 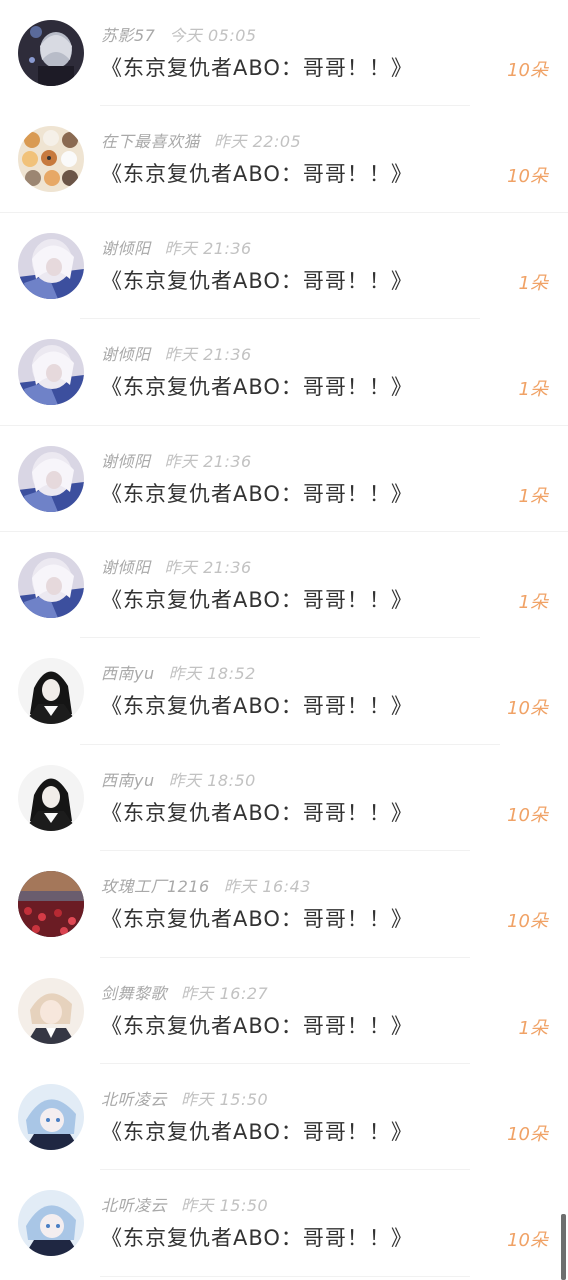 I want to click on avatar-dark-hair-icon, so click(x=51, y=53).